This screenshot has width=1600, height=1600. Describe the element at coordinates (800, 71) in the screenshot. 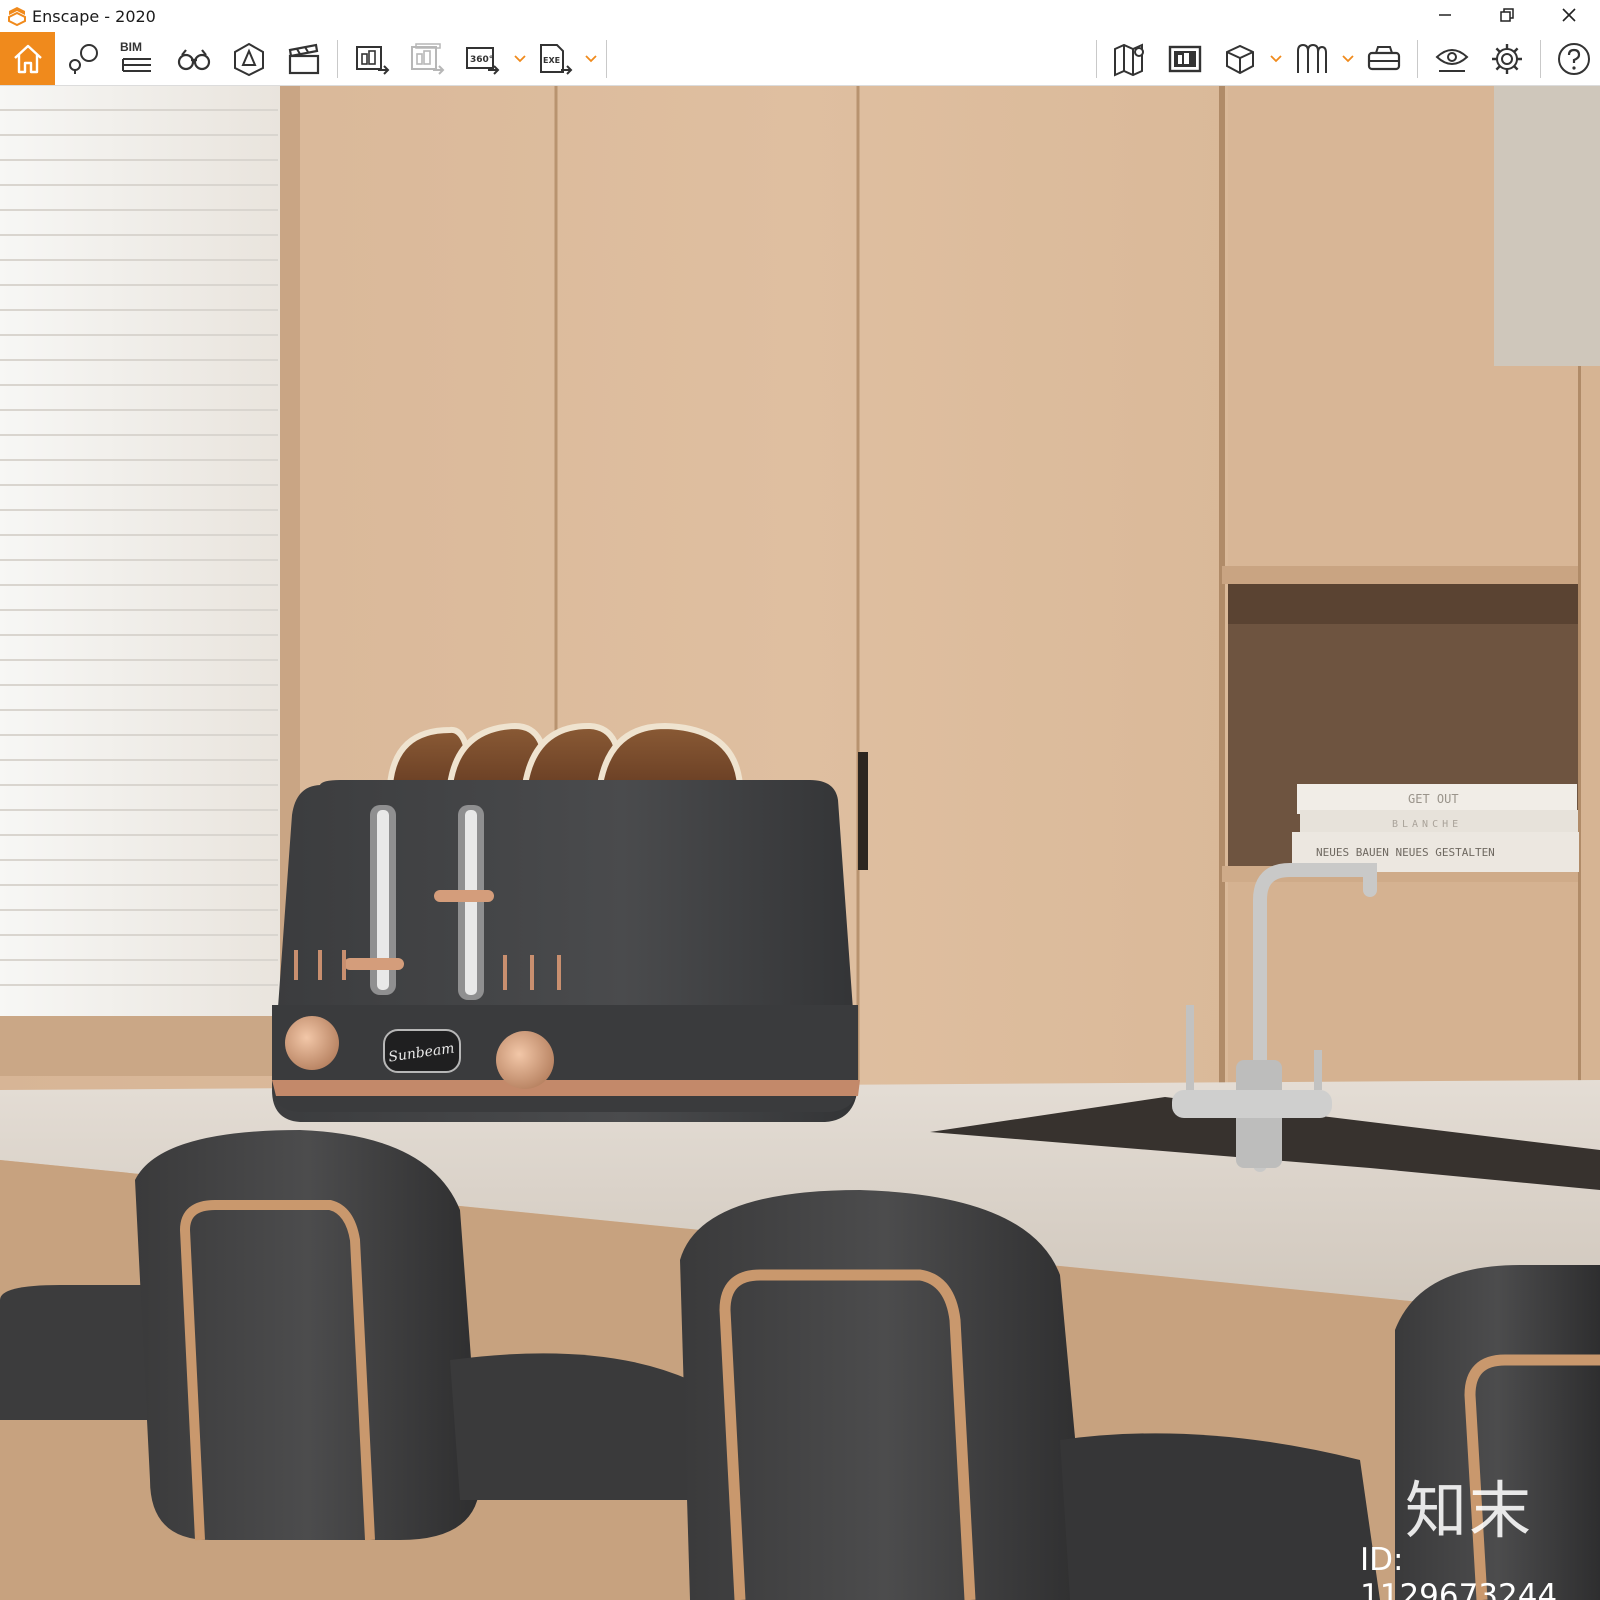

I see `enscape-toolbar: BIM 360° EXE` at that location.